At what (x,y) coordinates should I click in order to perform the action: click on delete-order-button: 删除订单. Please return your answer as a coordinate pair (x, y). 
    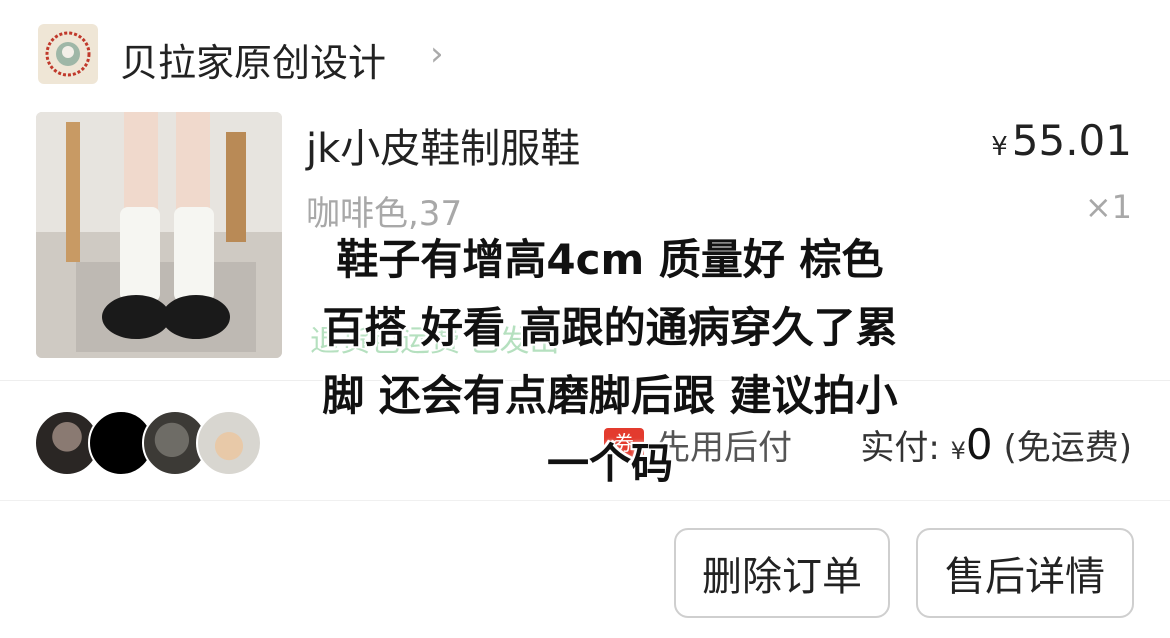
    Looking at the image, I should click on (782, 573).